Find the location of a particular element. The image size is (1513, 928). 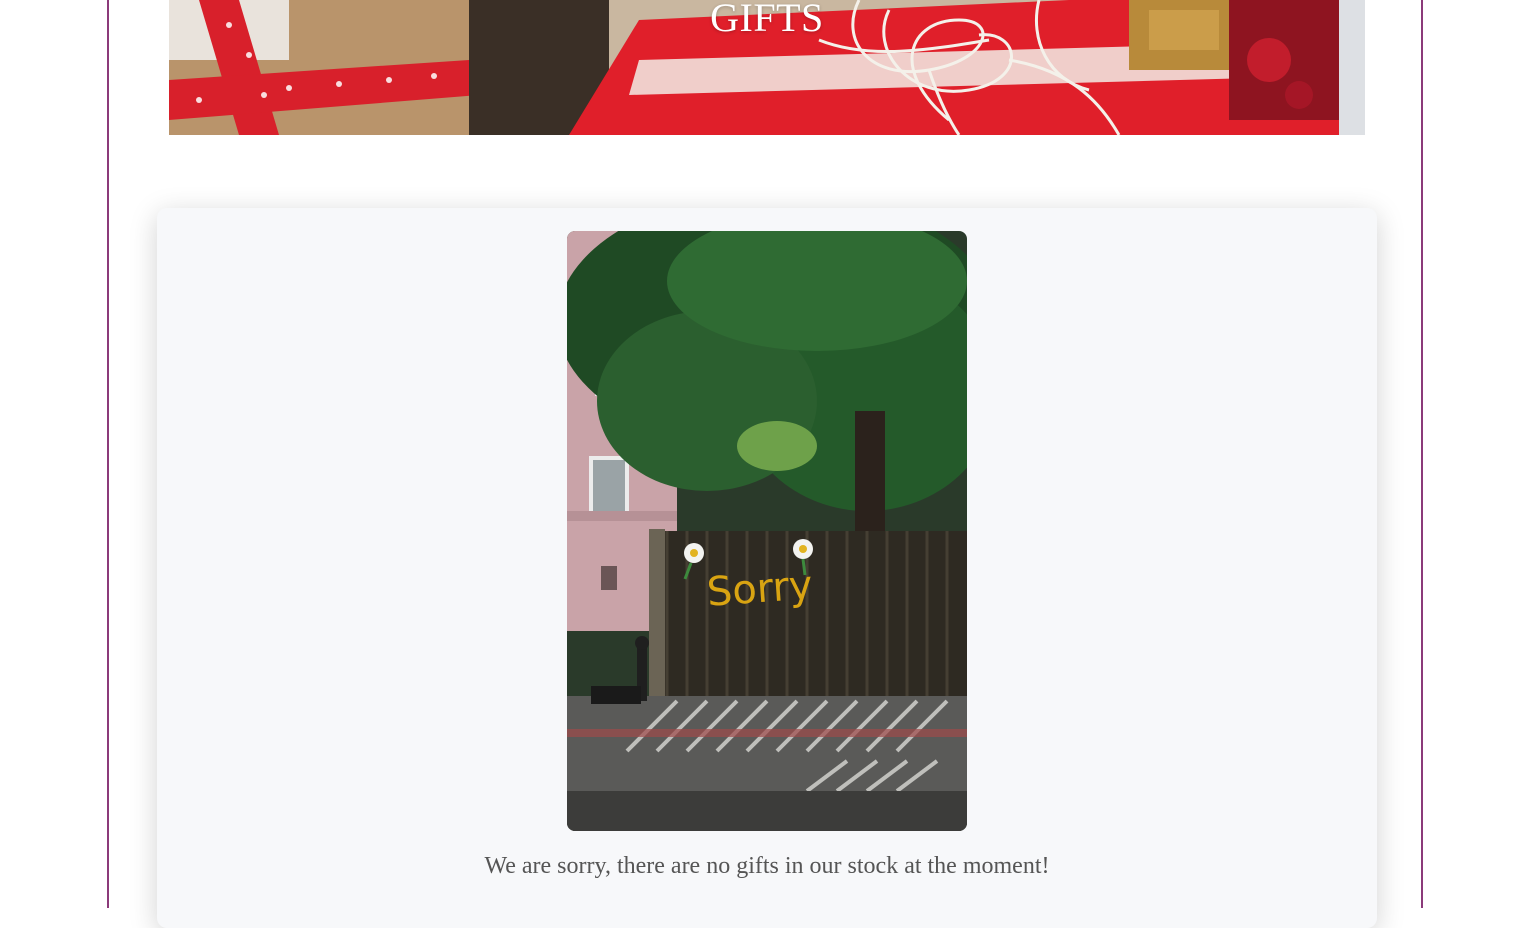

hero-banner: GIFTS is located at coordinates (767, 67).